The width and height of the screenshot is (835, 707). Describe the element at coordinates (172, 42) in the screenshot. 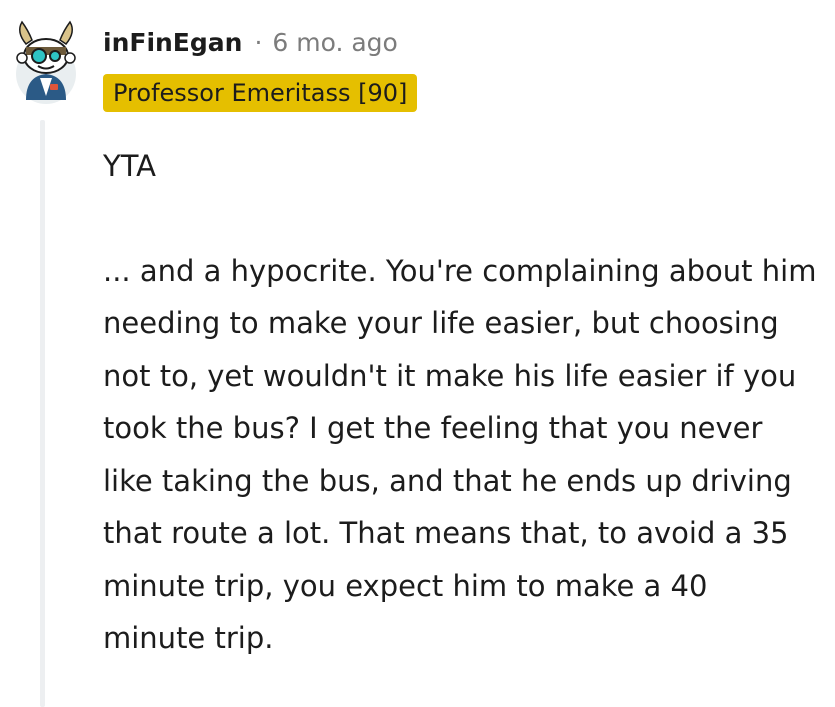

I see `username-link: inFinEgan` at that location.